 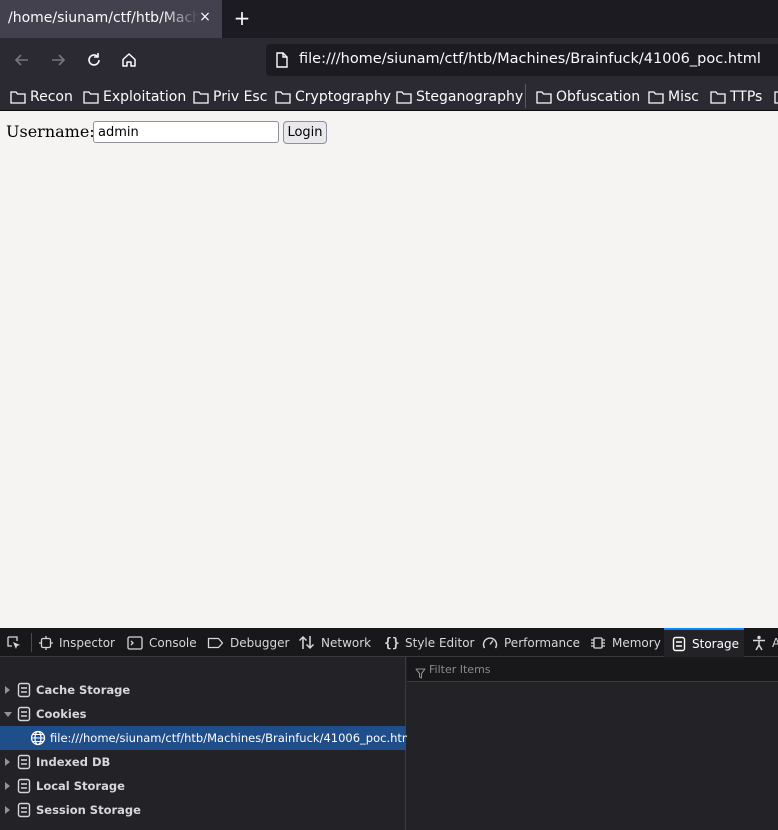 What do you see at coordinates (129, 60) in the screenshot?
I see `home-icon` at bounding box center [129, 60].